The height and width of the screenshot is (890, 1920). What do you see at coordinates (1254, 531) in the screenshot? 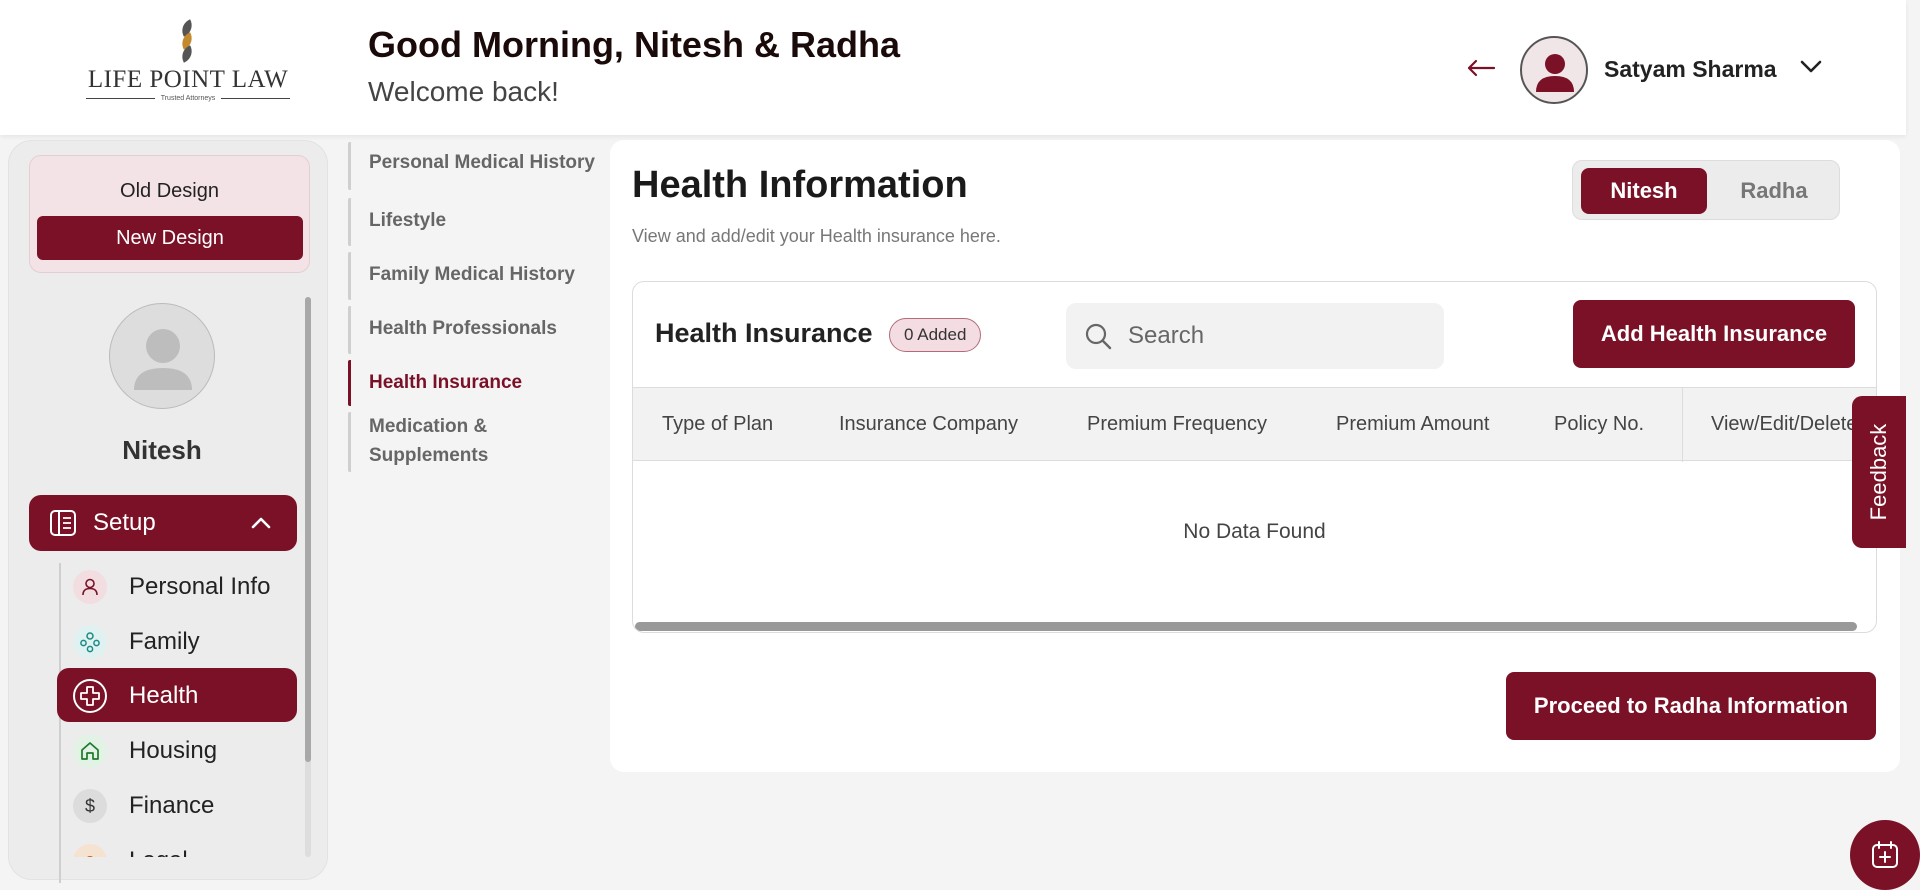
I see `empty-state-text: No Data Found` at bounding box center [1254, 531].